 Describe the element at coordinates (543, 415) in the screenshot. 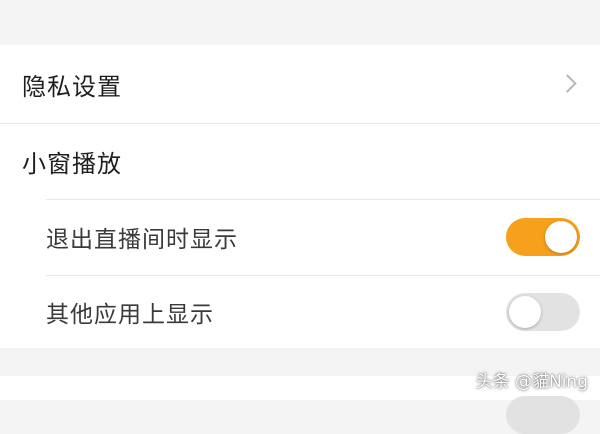

I see `partial-toggle` at that location.